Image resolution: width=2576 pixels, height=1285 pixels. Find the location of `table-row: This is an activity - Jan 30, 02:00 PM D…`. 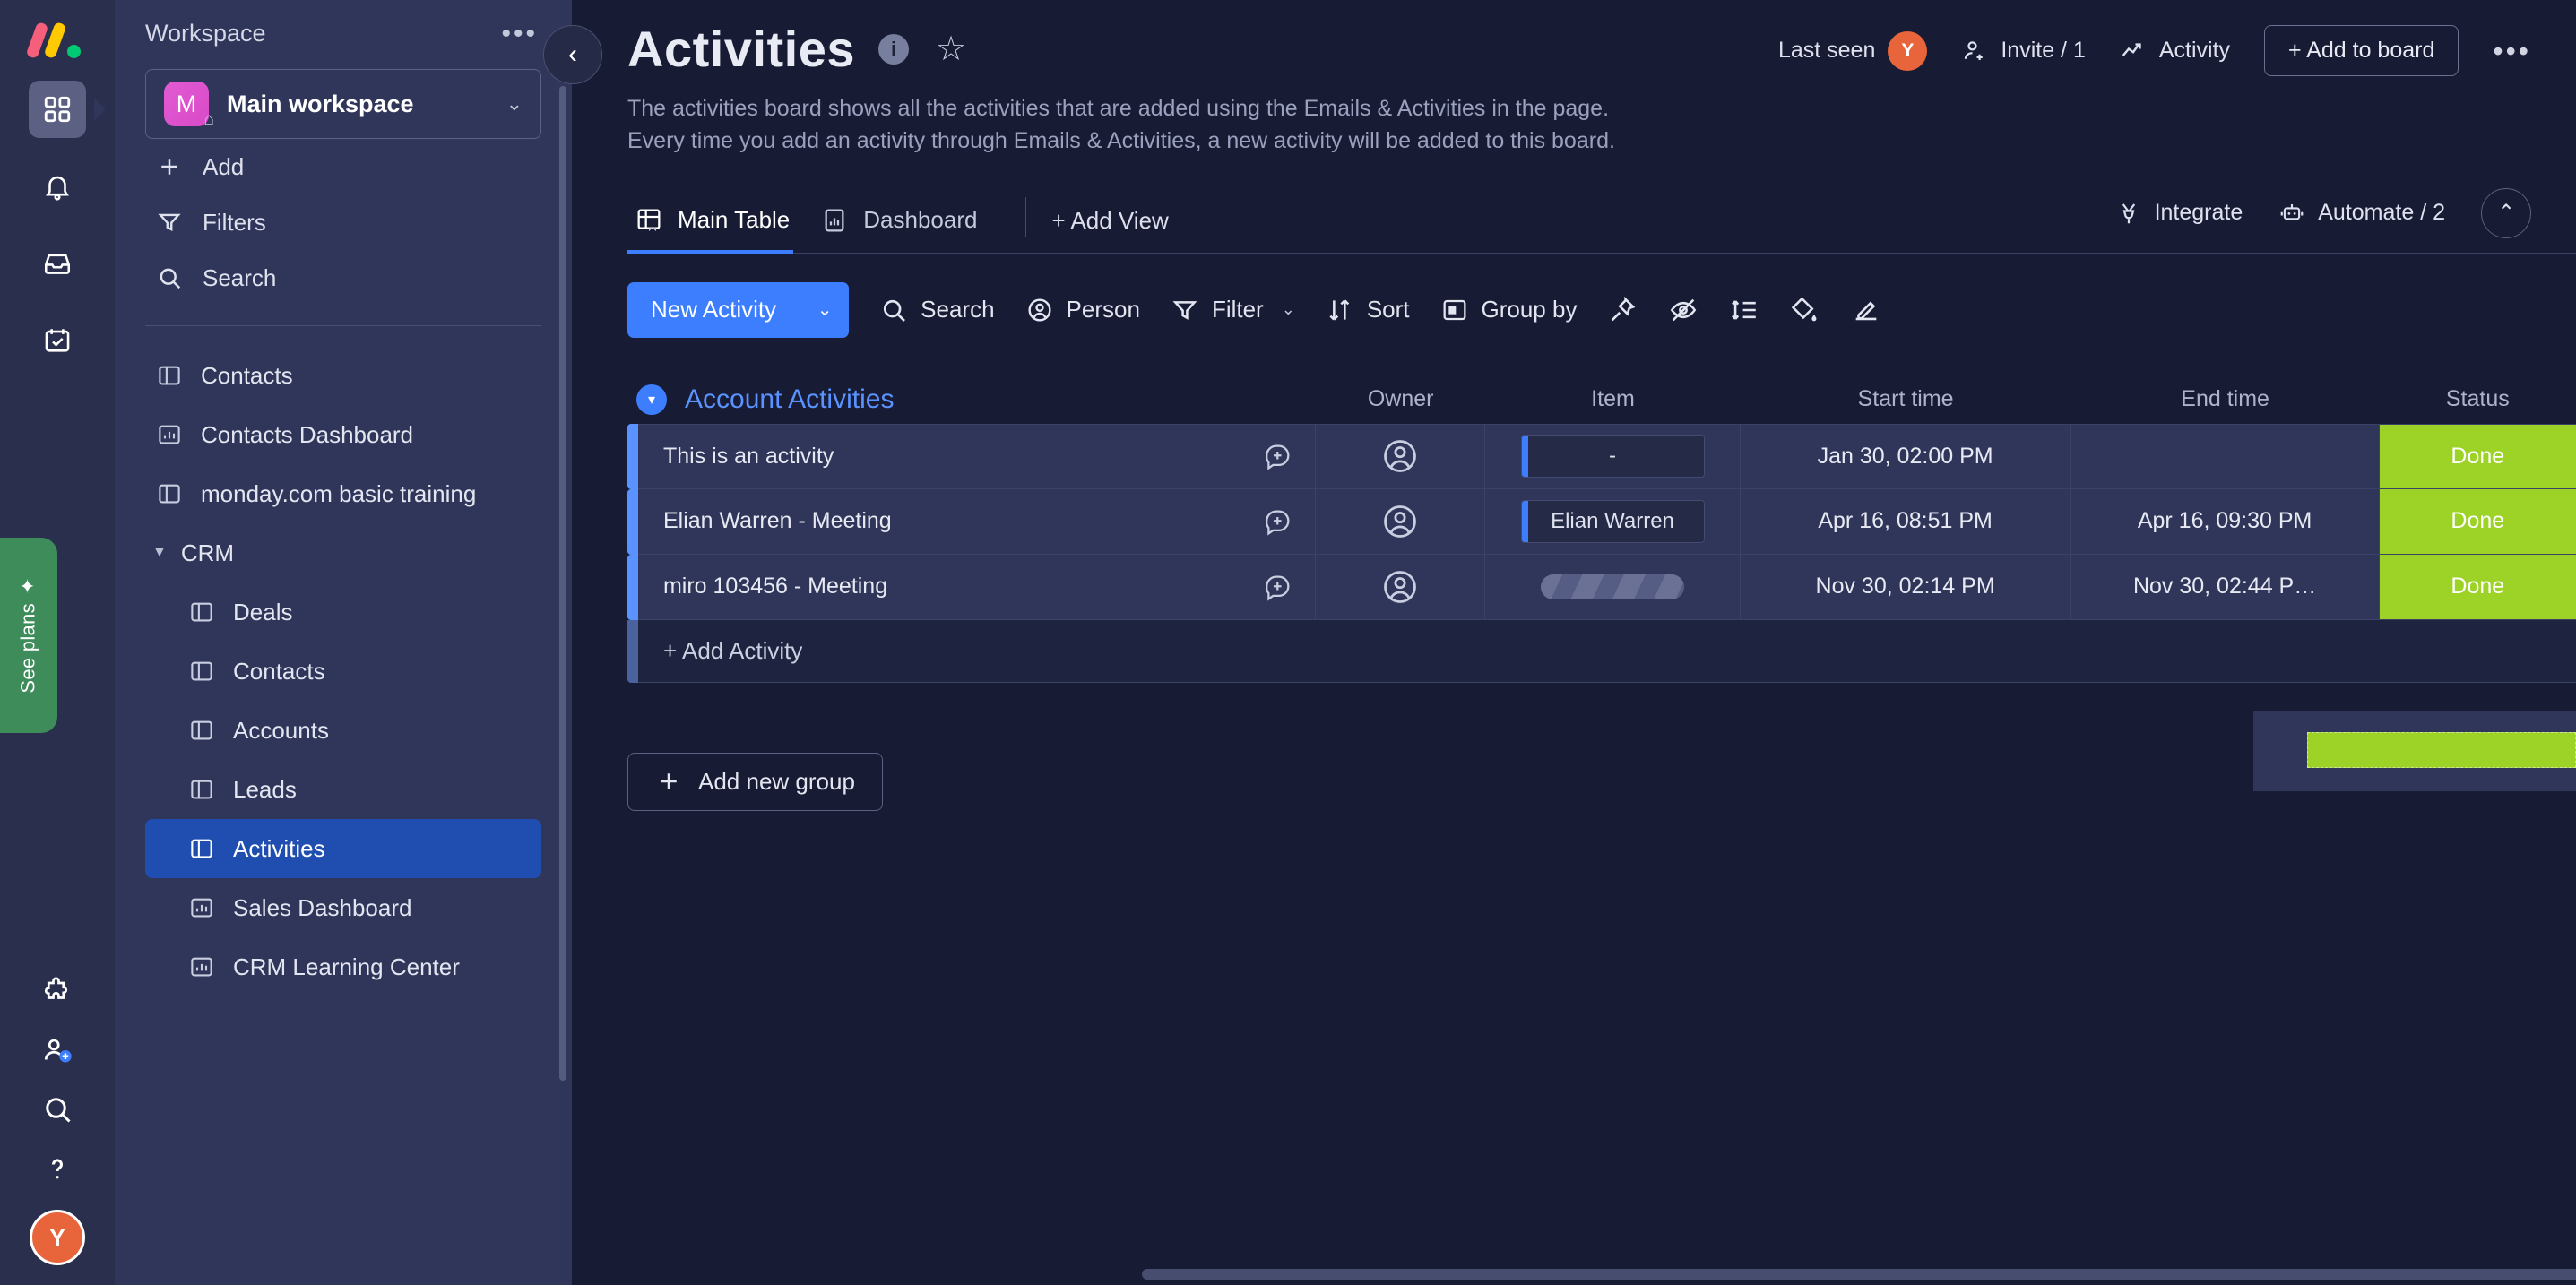

table-row: This is an activity - Jan 30, 02:00 PM D… is located at coordinates (1601, 456).